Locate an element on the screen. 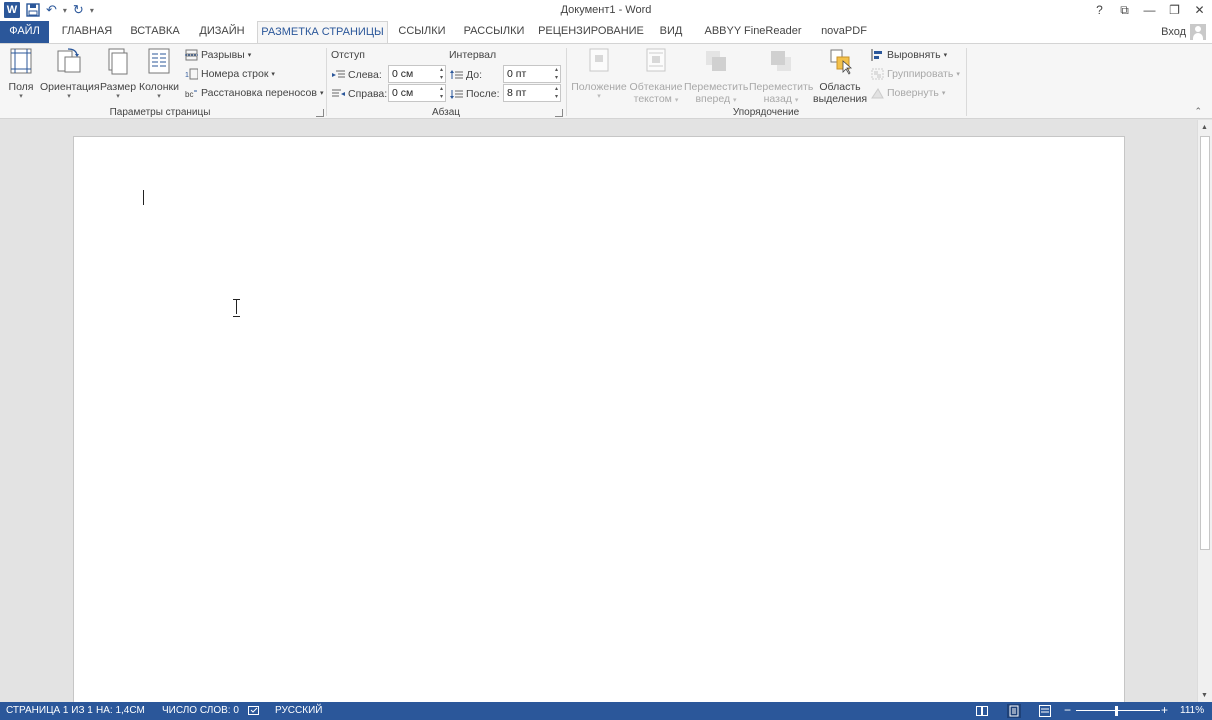  spacing-after-label-wrap: После: is located at coordinates (475, 94).